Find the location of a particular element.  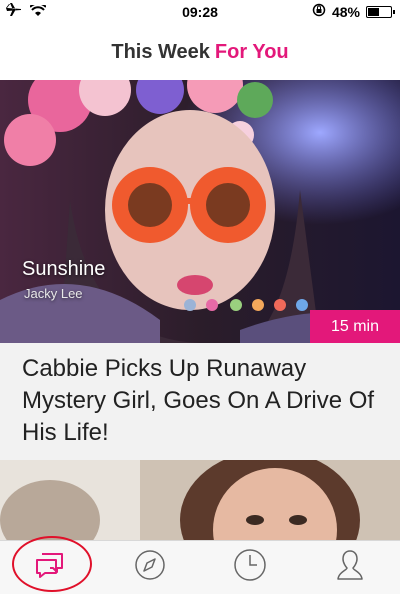

profile-icon is located at coordinates (350, 567).